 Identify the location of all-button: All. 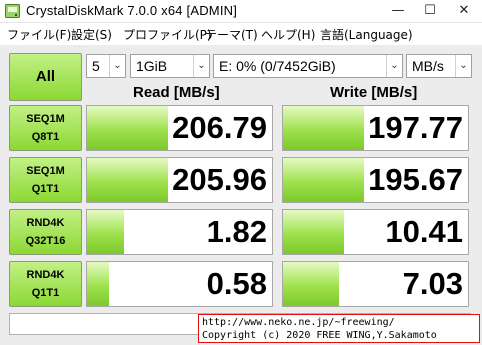
(45, 77).